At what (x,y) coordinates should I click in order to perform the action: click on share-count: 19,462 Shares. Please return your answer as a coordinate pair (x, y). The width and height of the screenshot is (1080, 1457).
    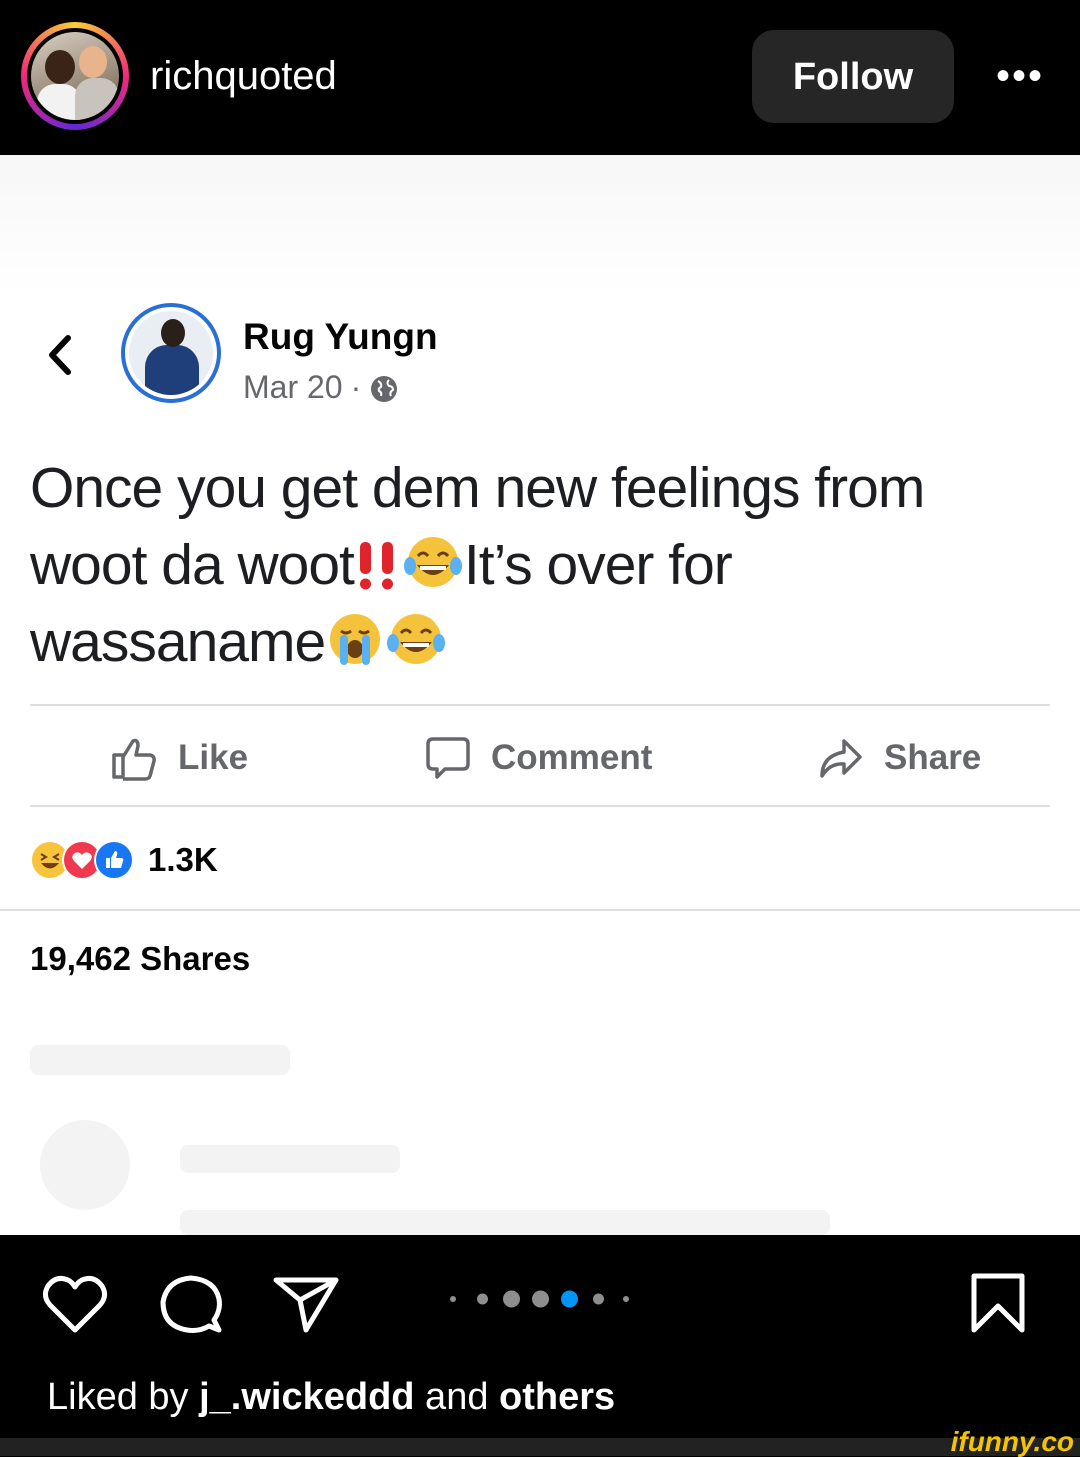
    Looking at the image, I should click on (140, 958).